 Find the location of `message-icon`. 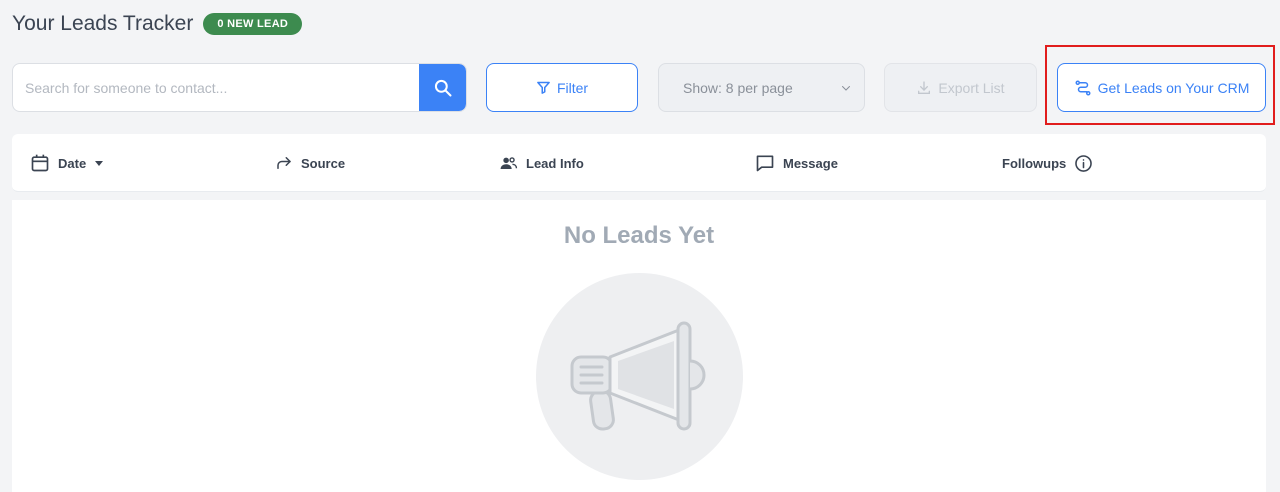

message-icon is located at coordinates (765, 163).